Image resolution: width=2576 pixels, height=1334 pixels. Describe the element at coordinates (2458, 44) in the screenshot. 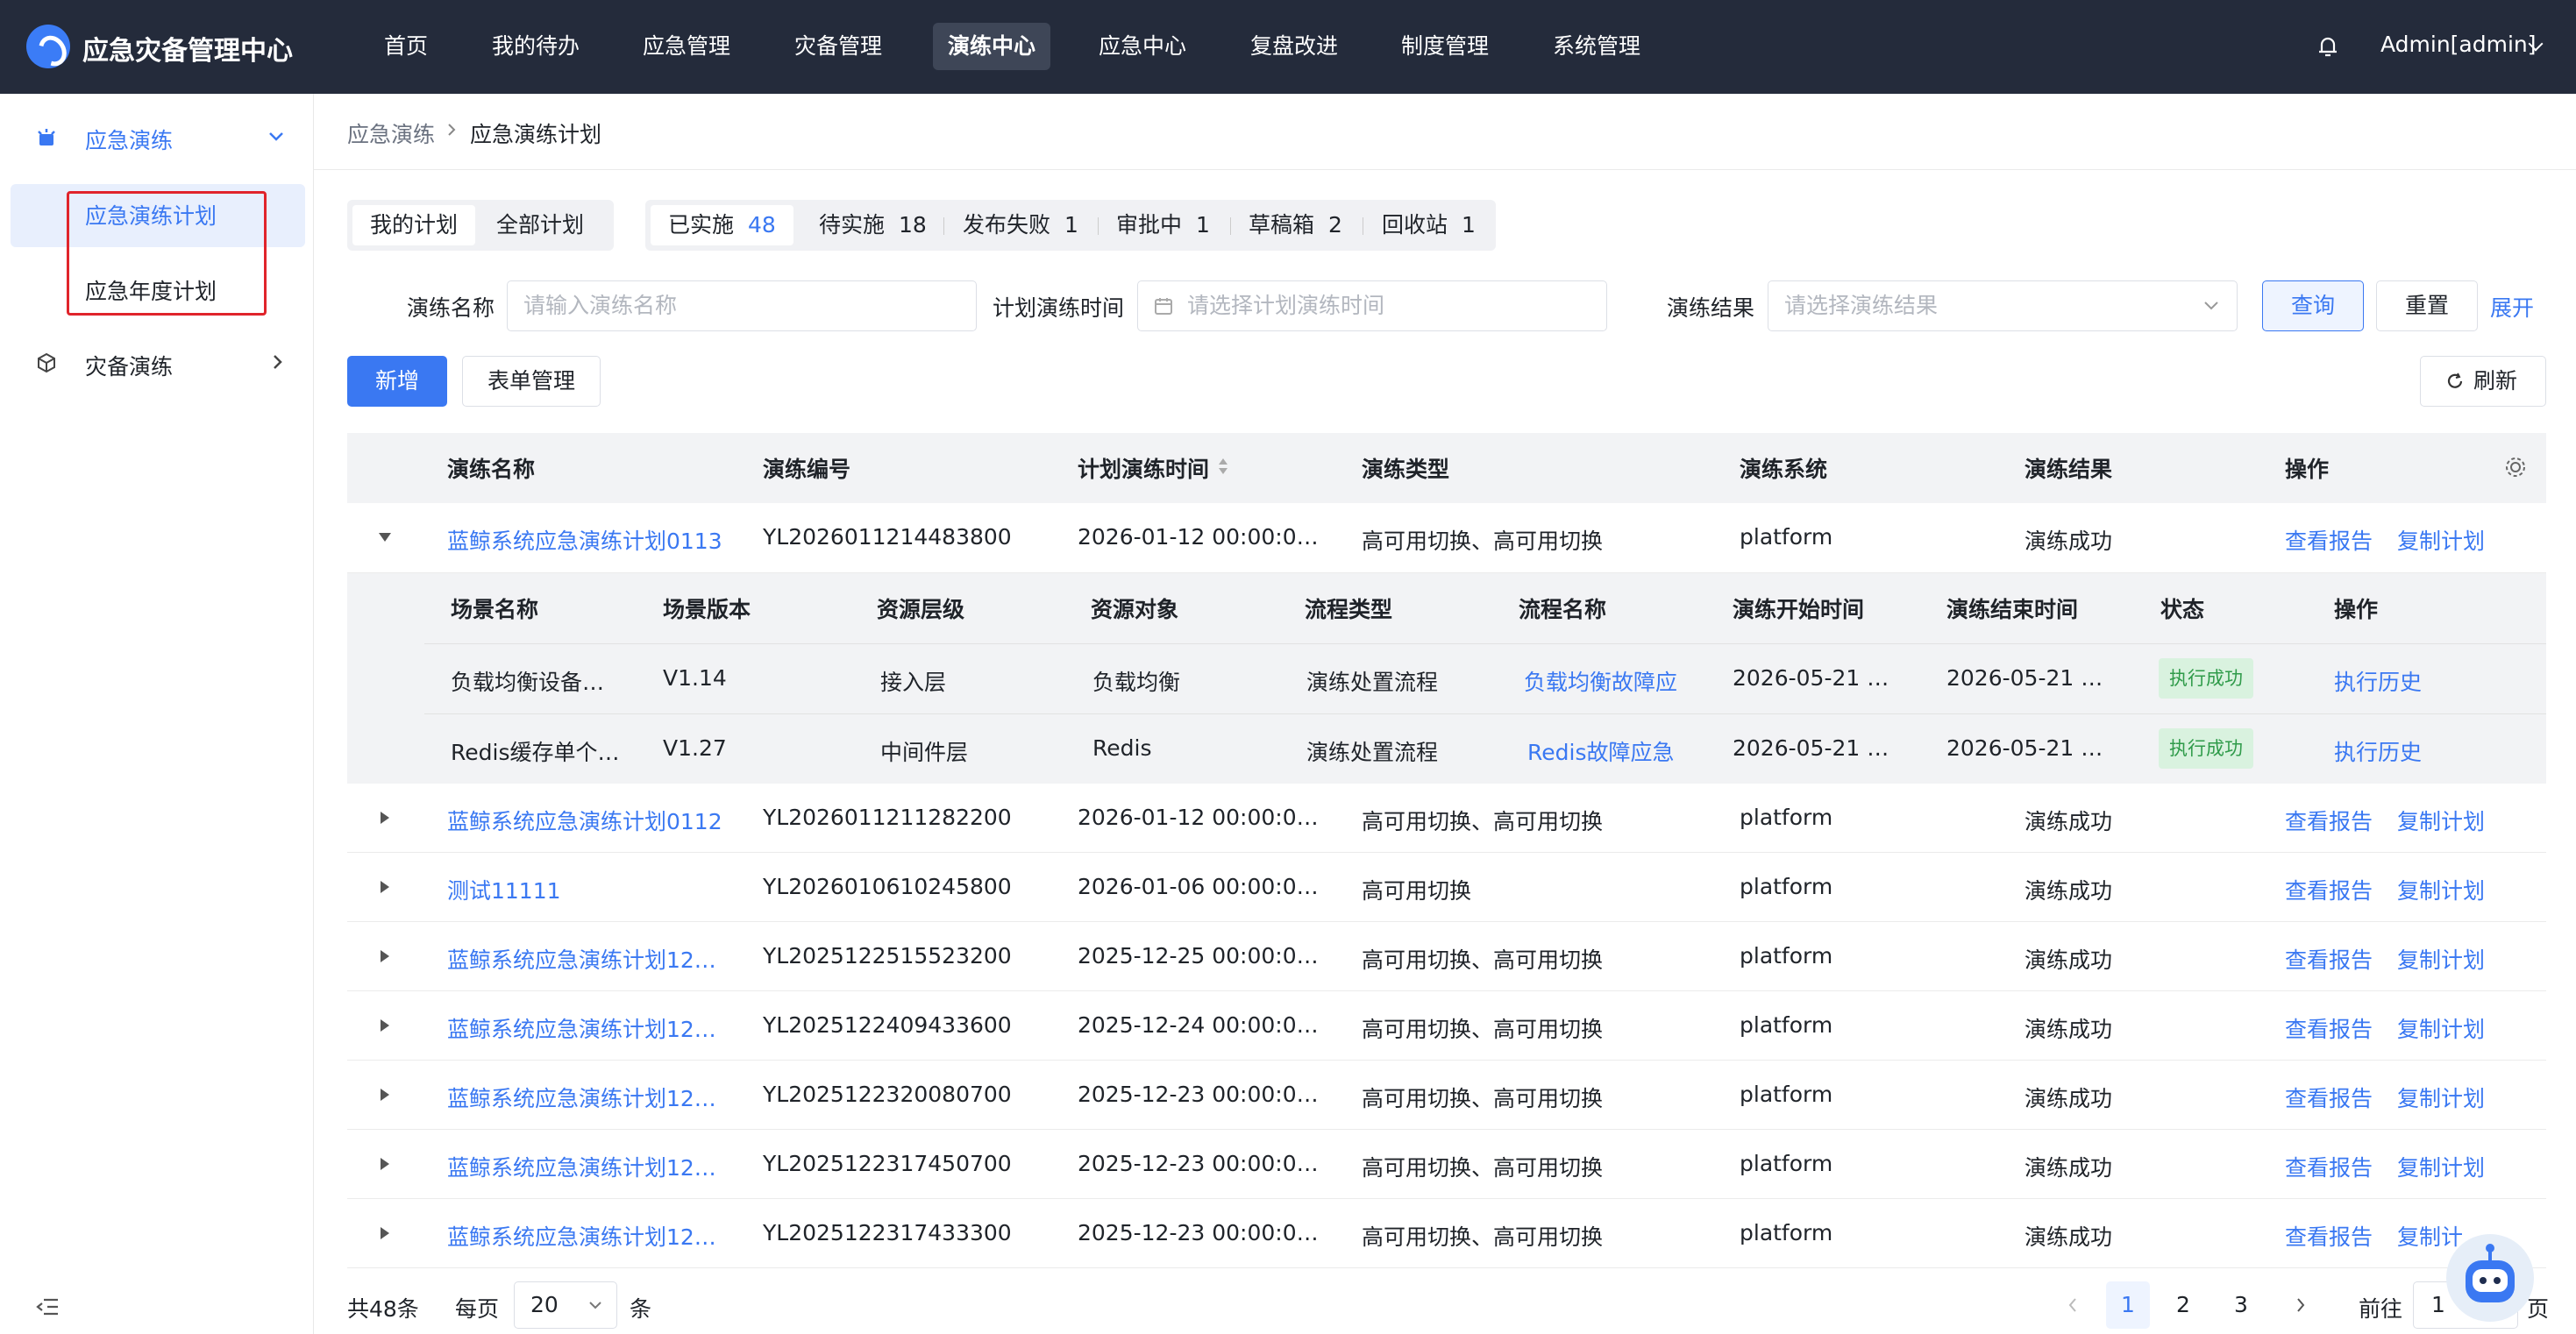

I see `user-menu: Admin[admin]` at that location.